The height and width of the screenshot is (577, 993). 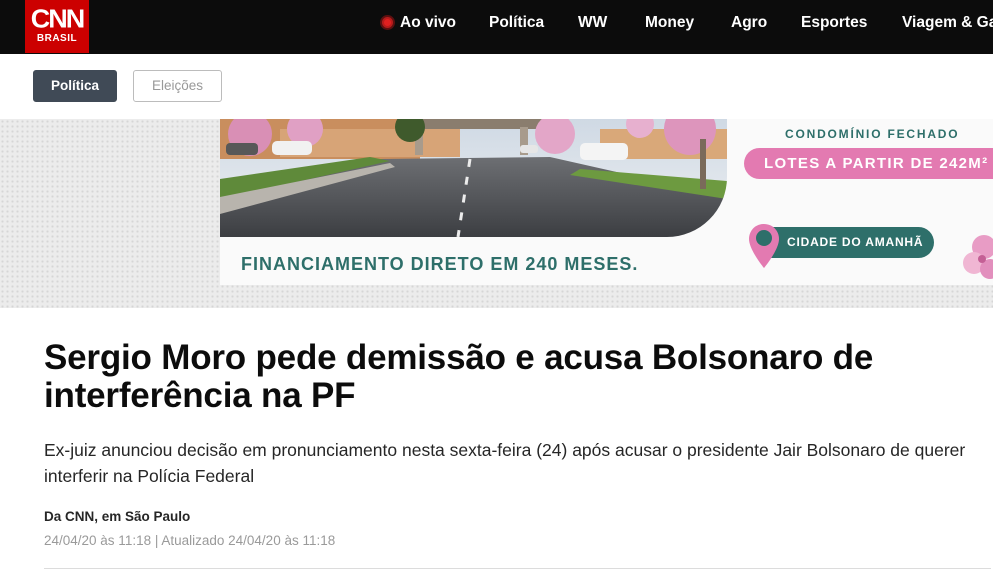 What do you see at coordinates (947, 23) in the screenshot?
I see `nav-item-viagem: Viagem & Ga` at bounding box center [947, 23].